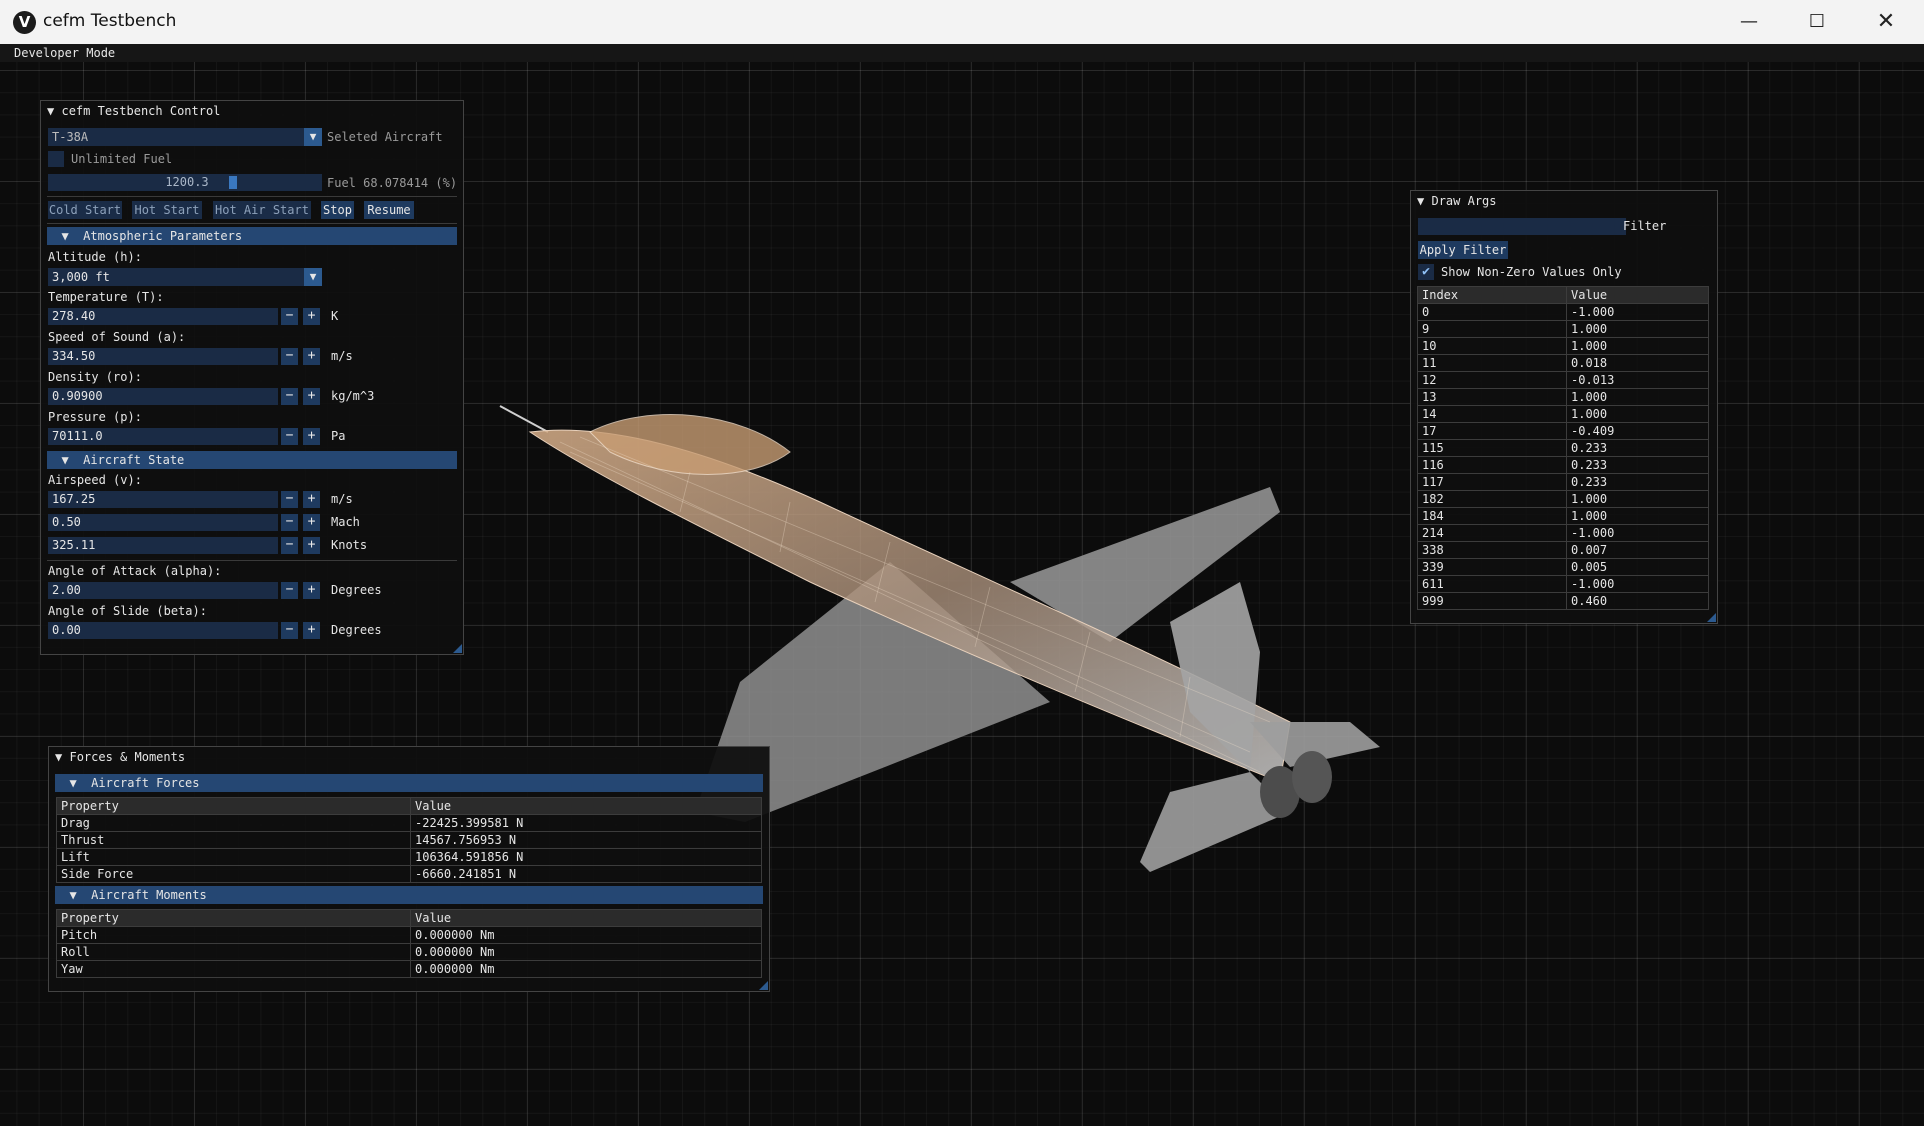 This screenshot has height=1126, width=1924. I want to click on table-cell-value: 0.005, so click(1637, 567).